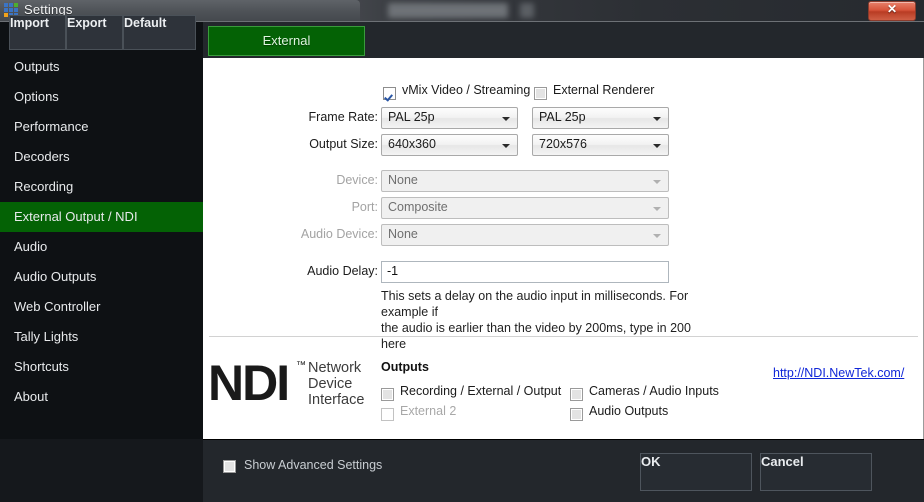 This screenshot has width=924, height=502. Describe the element at coordinates (405, 367) in the screenshot. I see `ndi-outputs-heading: Outputs` at that location.